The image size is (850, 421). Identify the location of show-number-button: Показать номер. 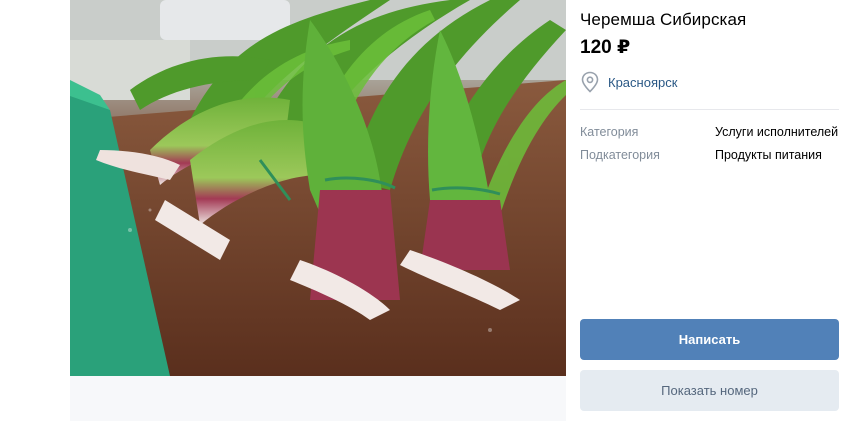
(709, 390).